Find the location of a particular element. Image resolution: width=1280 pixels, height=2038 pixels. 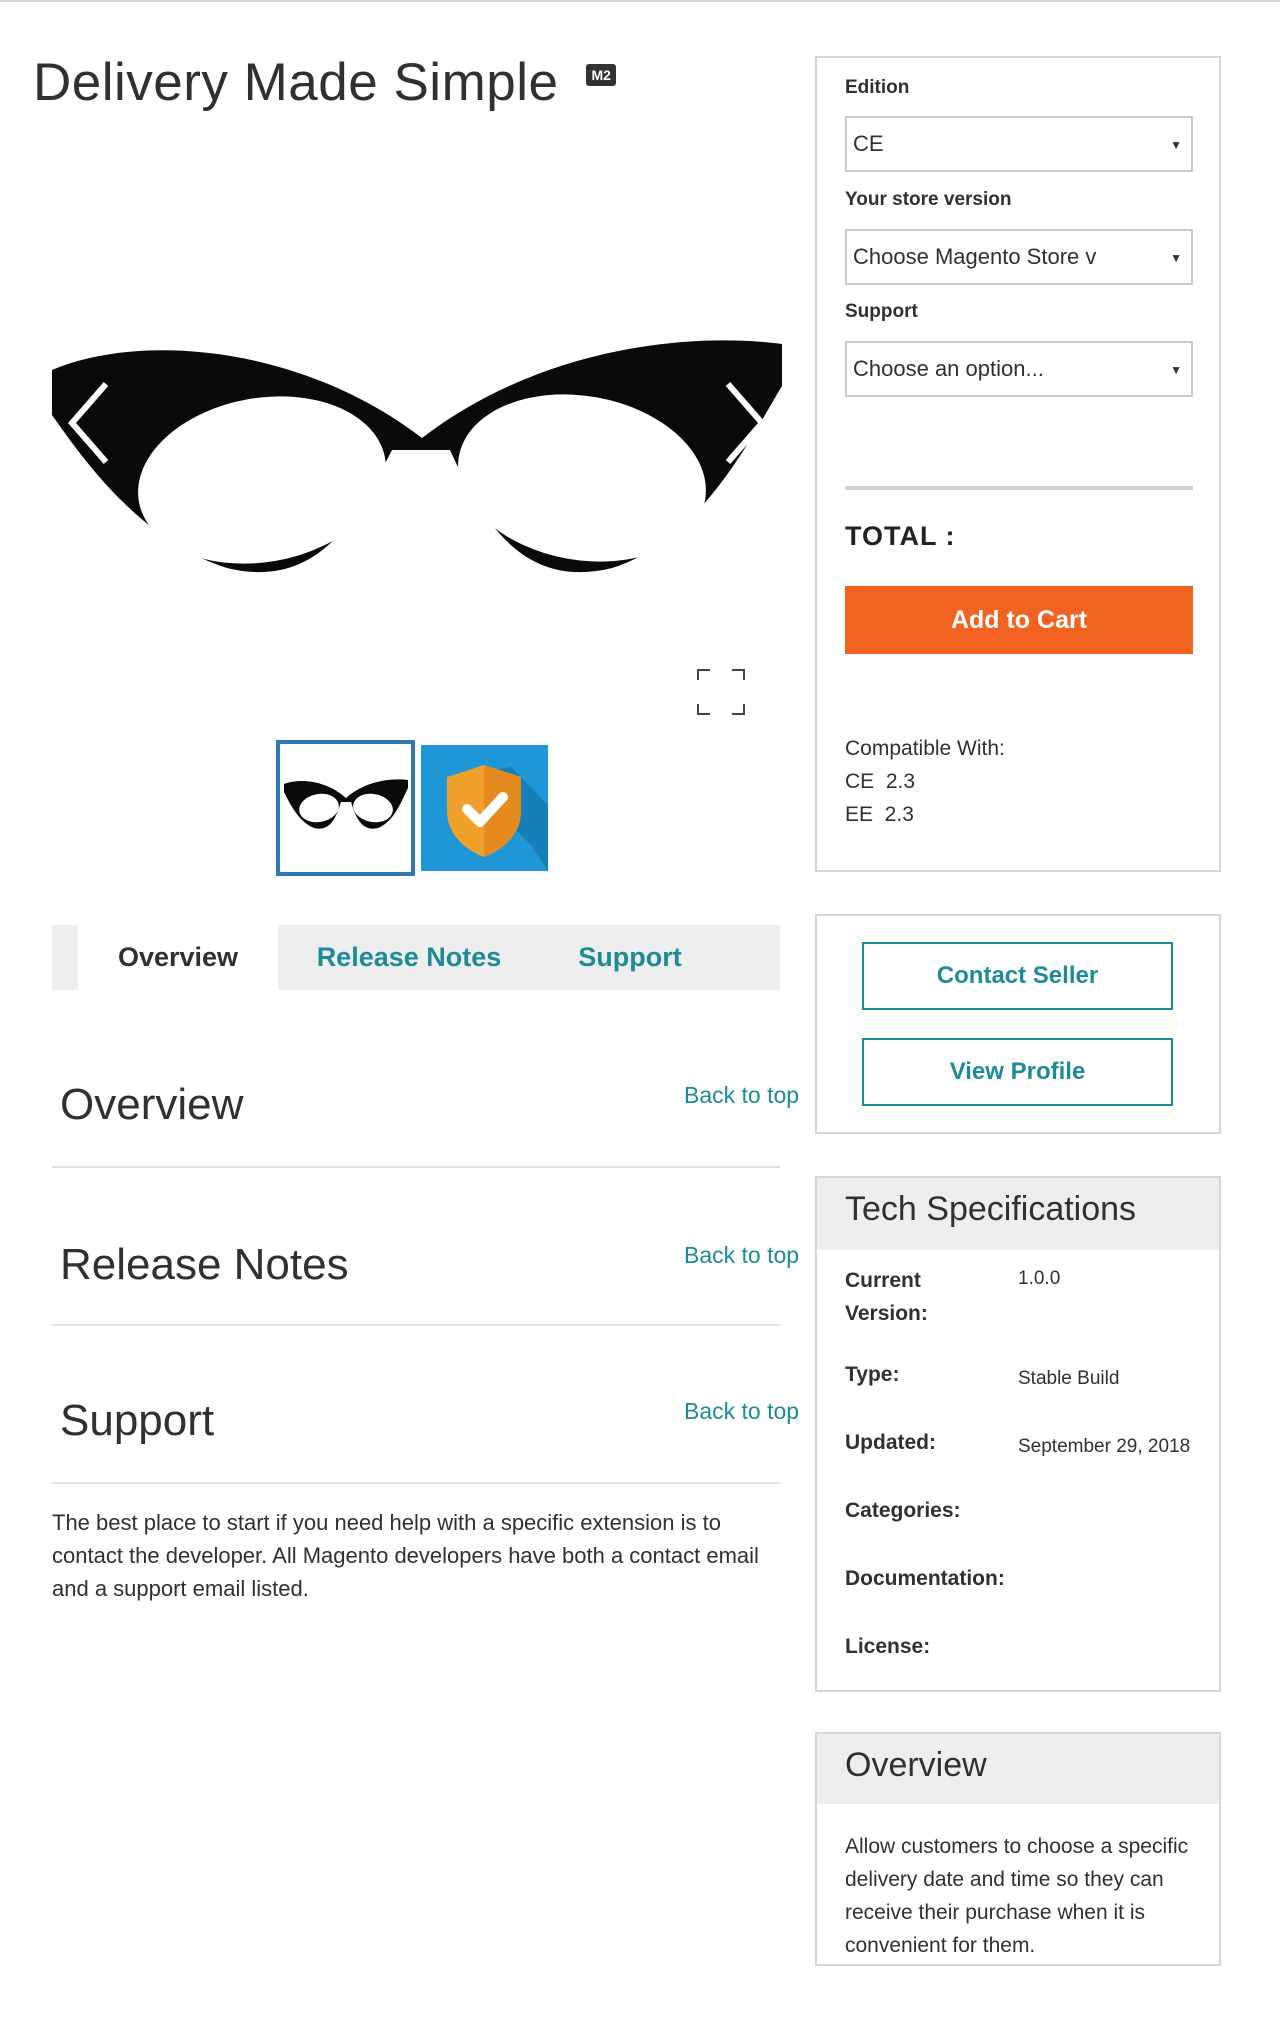

spec-label-license: License: is located at coordinates (888, 1646).